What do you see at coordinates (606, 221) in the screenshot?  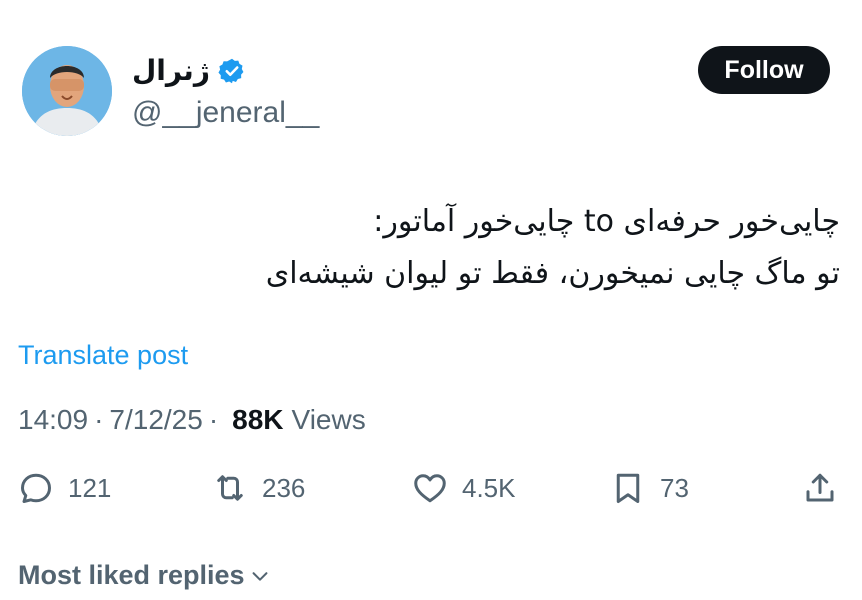 I see `tweet-line: چایی‌خور حرفه‌ای to چایی‌خور آماتور:` at bounding box center [606, 221].